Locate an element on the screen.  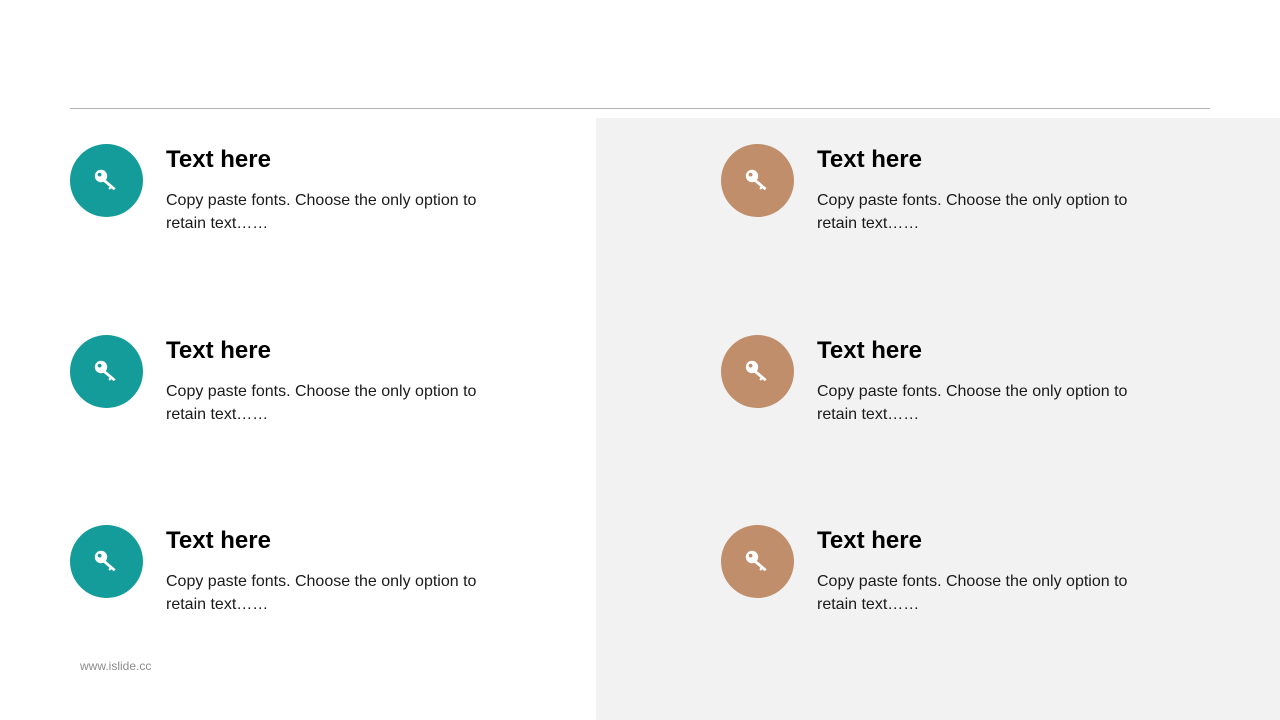
header-divider is located at coordinates (640, 108).